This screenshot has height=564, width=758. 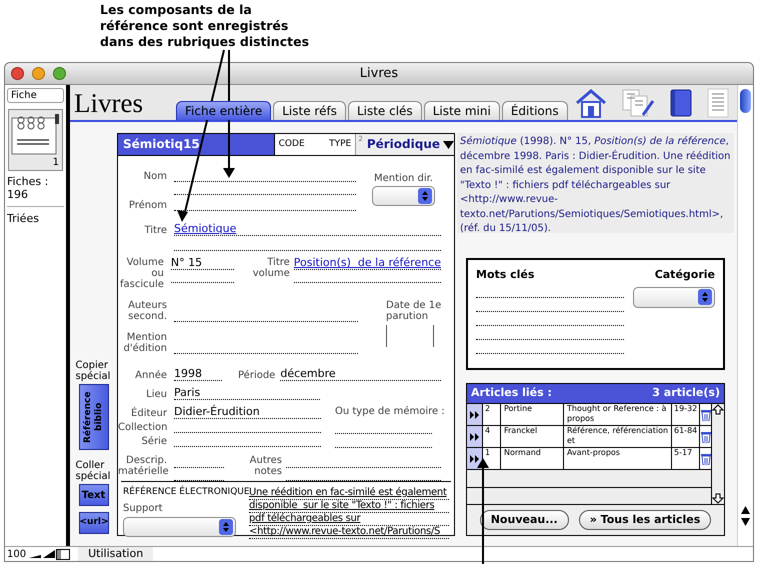 I want to click on tab: Éditions, so click(x=535, y=110).